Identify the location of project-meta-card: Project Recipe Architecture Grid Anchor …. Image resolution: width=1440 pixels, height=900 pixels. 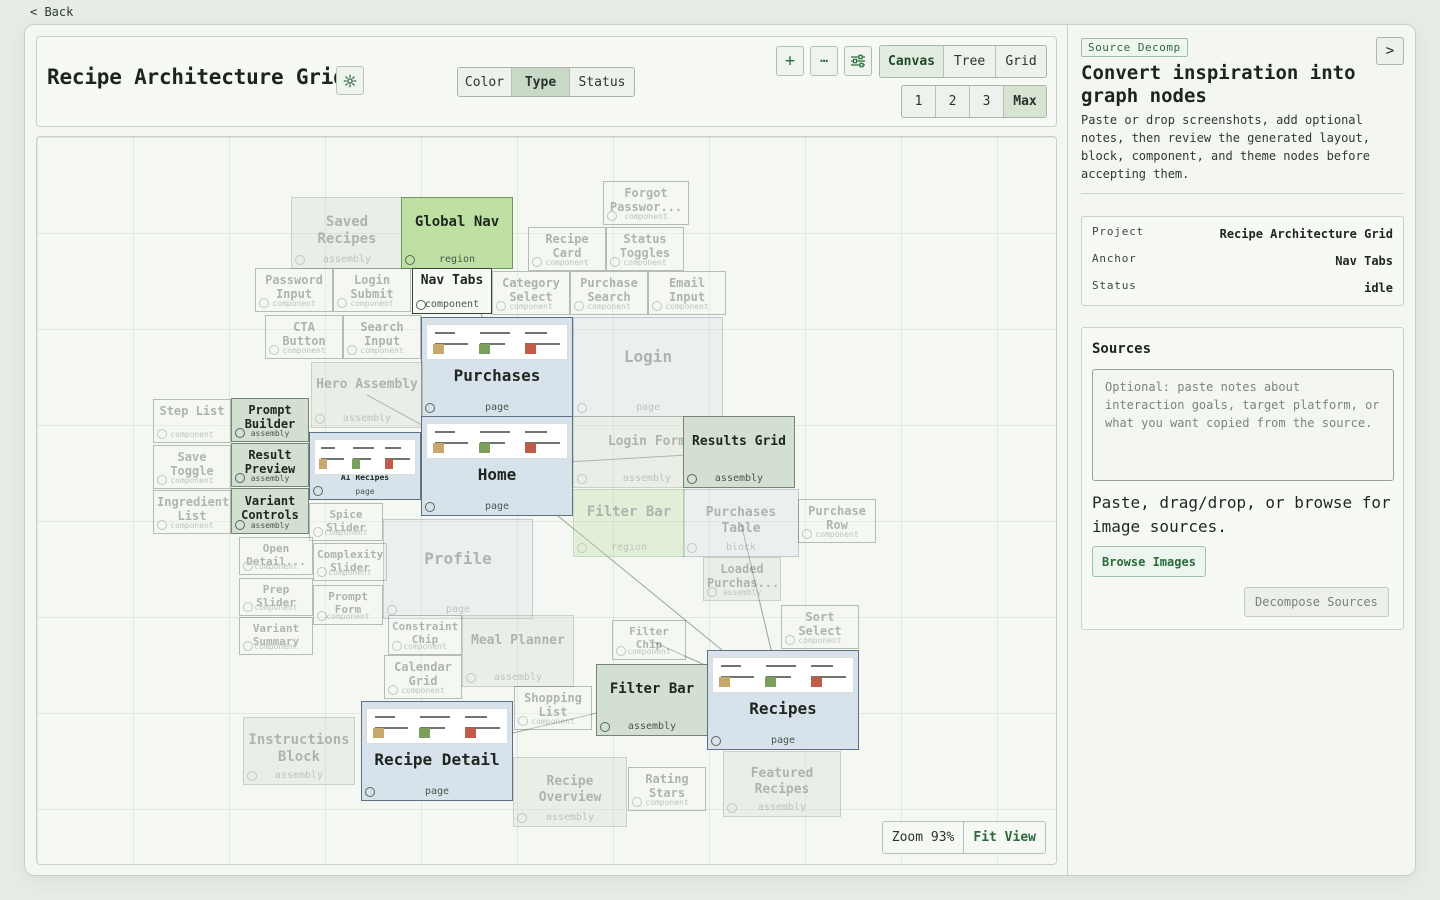
(1242, 261).